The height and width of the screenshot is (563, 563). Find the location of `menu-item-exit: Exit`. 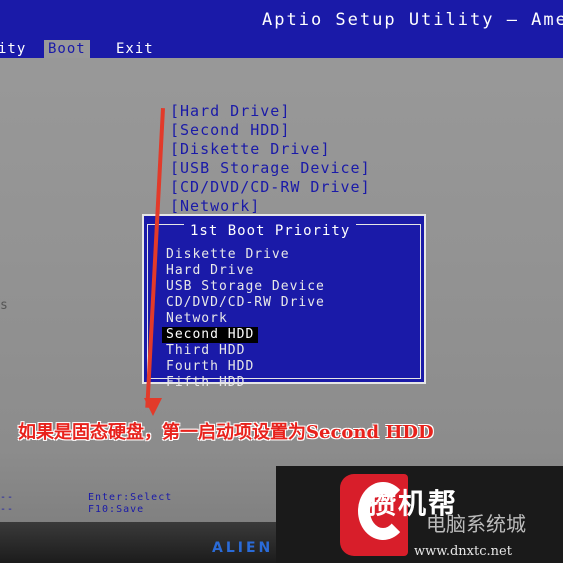

menu-item-exit: Exit is located at coordinates (135, 49).